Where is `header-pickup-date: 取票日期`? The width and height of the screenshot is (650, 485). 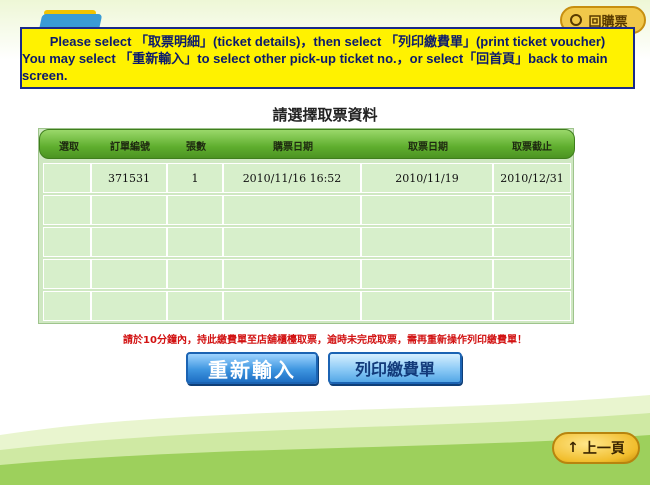 header-pickup-date: 取票日期 is located at coordinates (428, 147).